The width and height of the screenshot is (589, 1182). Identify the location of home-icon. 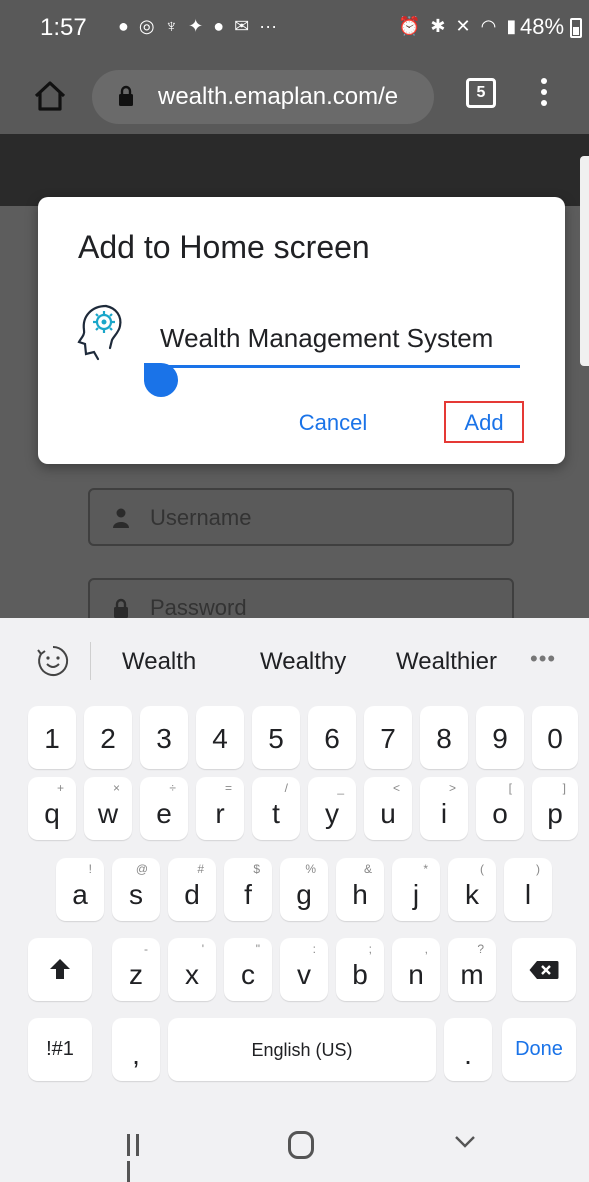
(50, 96).